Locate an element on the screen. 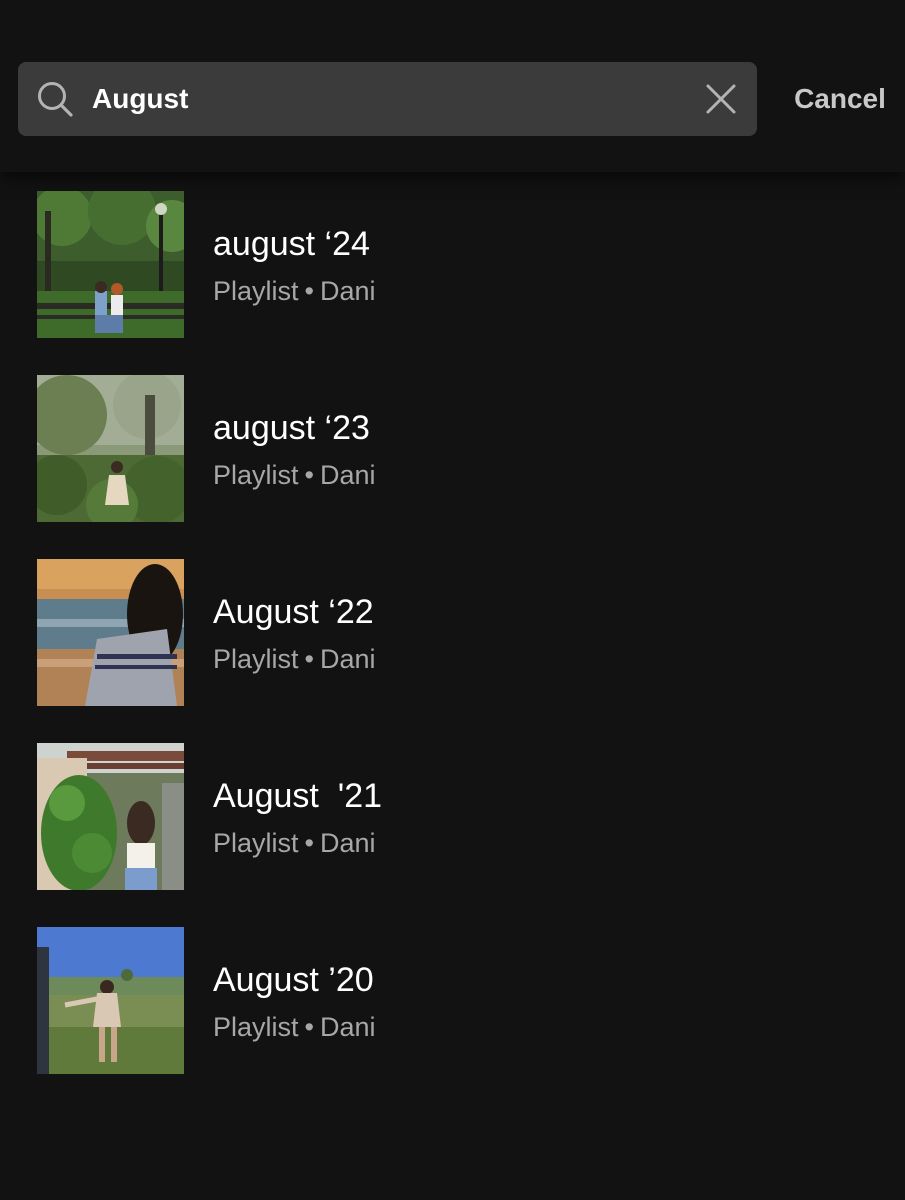 The height and width of the screenshot is (1200, 905). close-icon is located at coordinates (721, 99).